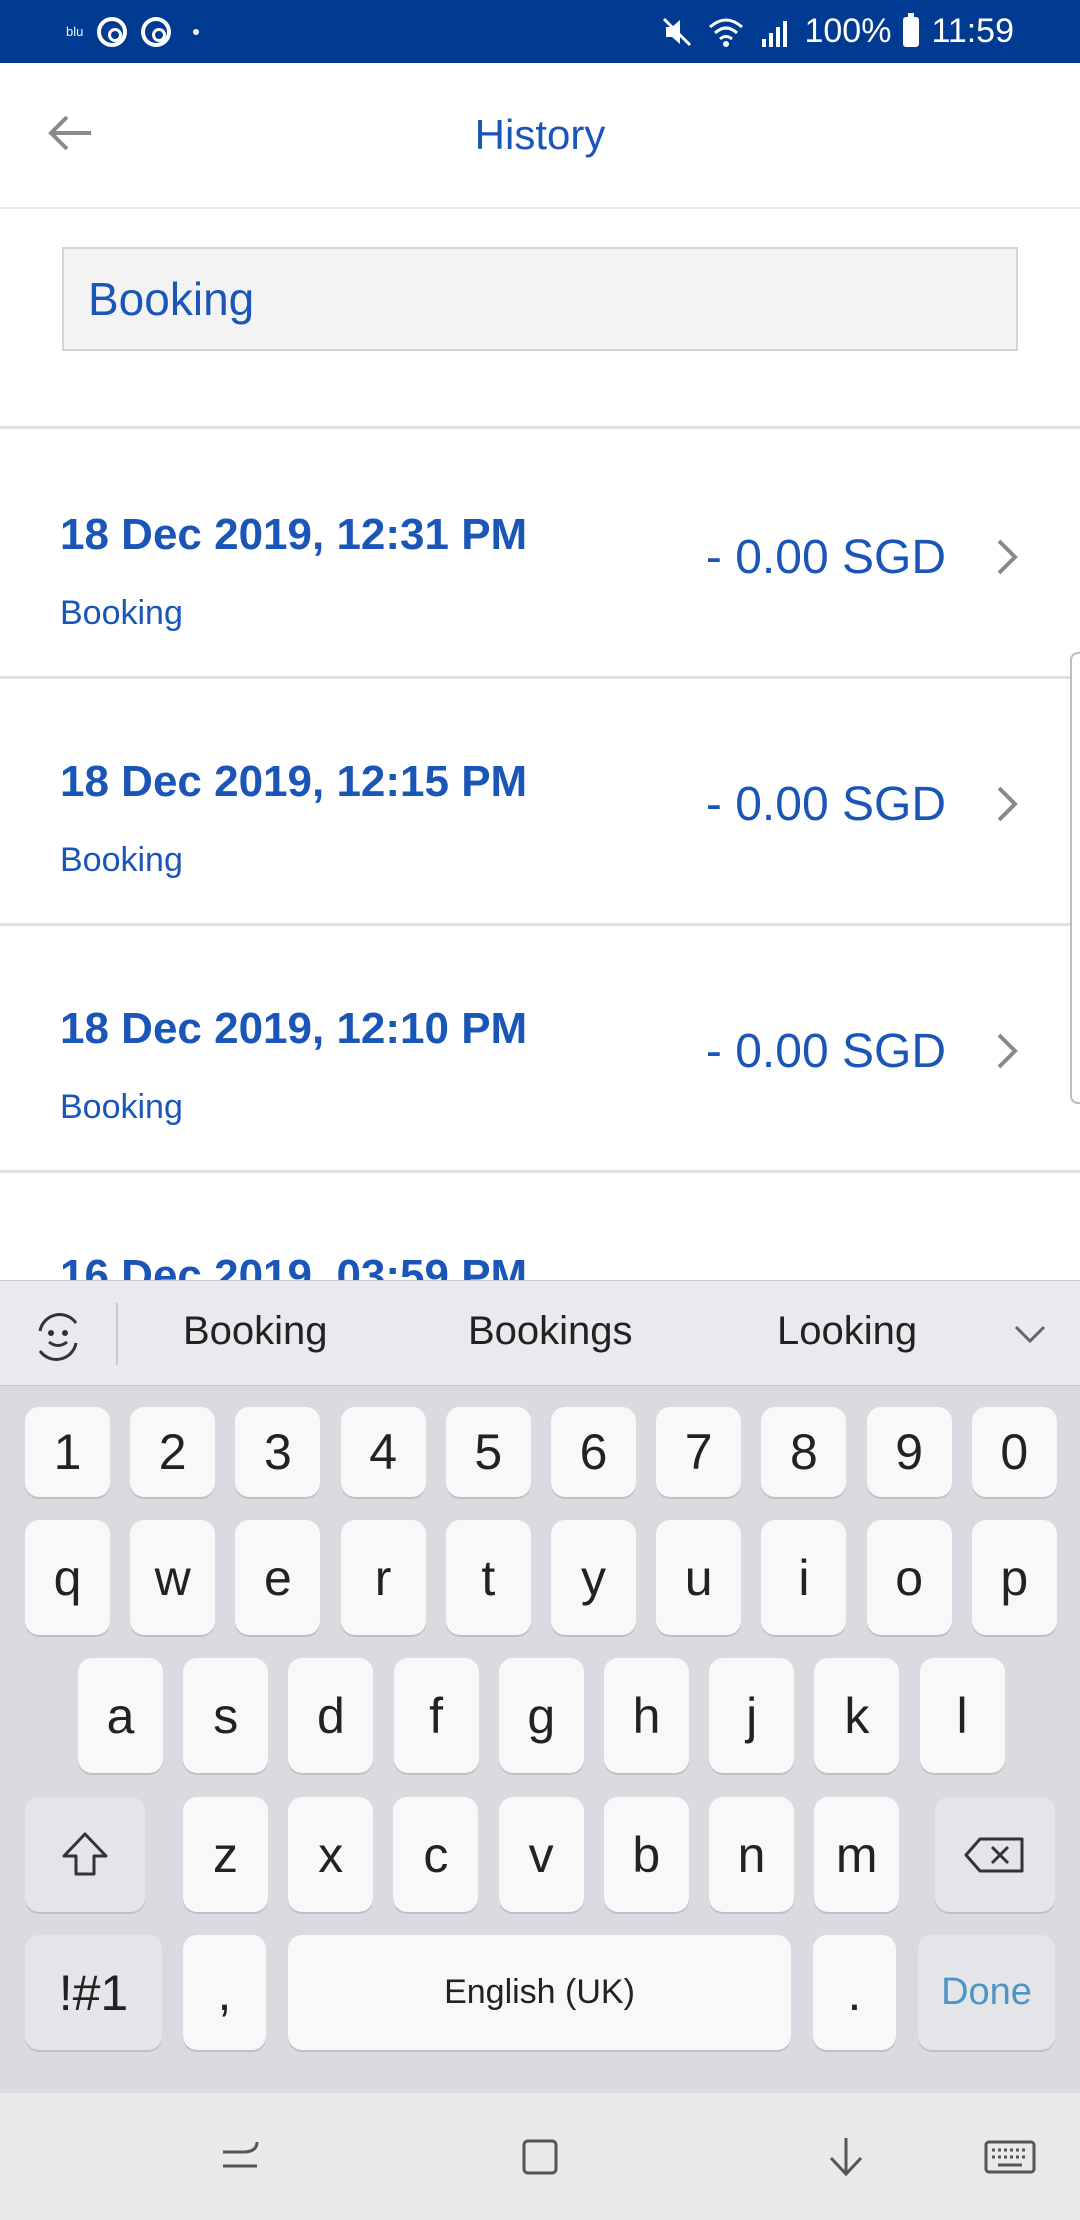 The width and height of the screenshot is (1080, 2220). Describe the element at coordinates (540, 1049) in the screenshot. I see `history-row: 18 Dec 2019, 12:10 PM Booking - 0.00 SGD` at that location.